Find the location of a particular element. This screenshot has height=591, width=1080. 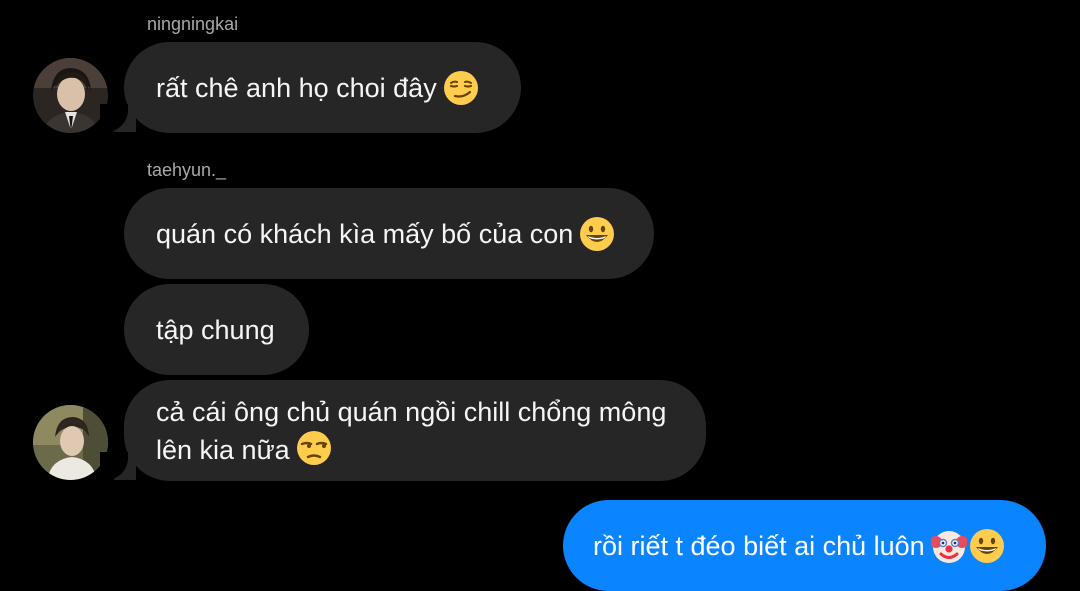

message-text: rồi riết t đéo biết ai chủ luôn is located at coordinates (759, 545).